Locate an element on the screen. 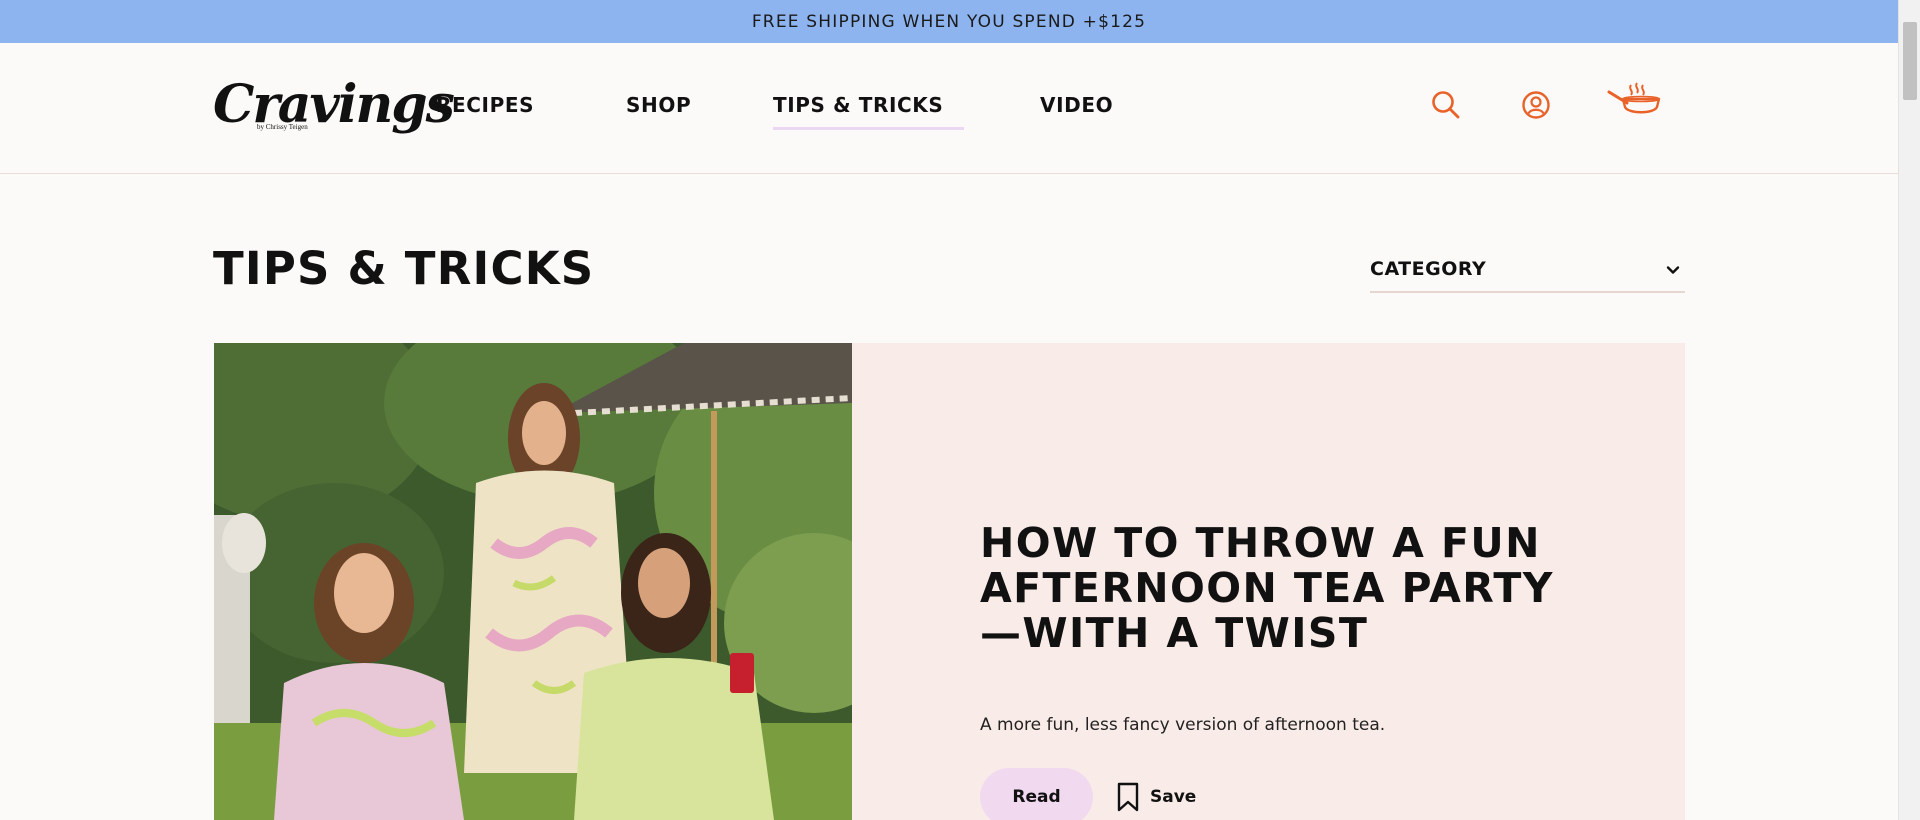 The image size is (1920, 820). page-title: TIPS & TRICKS is located at coordinates (404, 268).